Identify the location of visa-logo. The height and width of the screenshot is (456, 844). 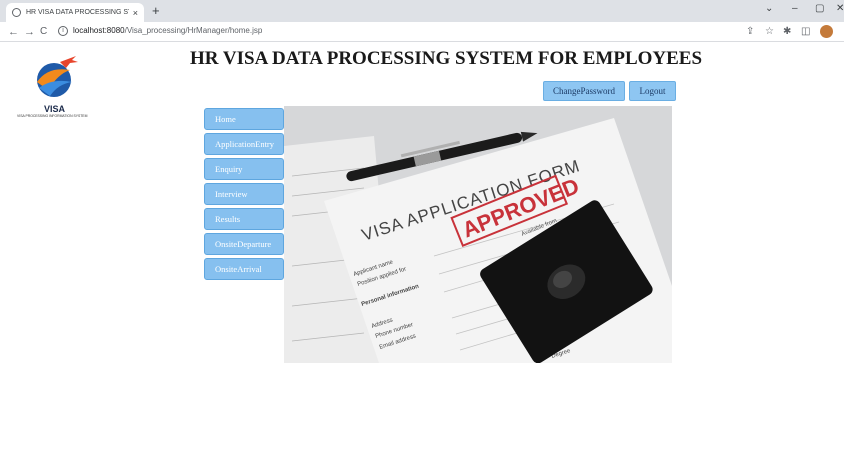
(57, 76).